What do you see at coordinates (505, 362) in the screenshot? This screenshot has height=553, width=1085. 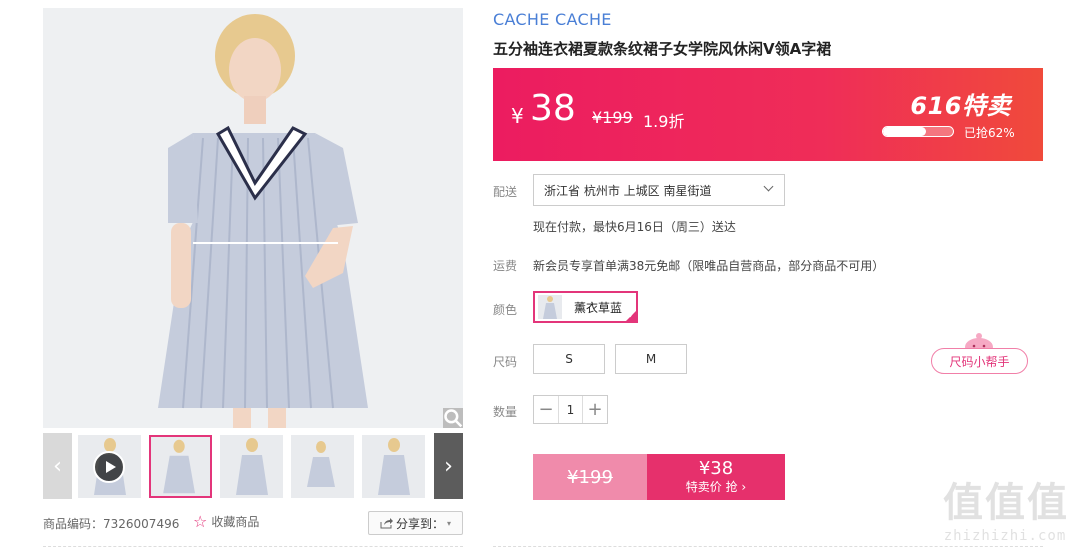 I see `size-label: 尺码` at bounding box center [505, 362].